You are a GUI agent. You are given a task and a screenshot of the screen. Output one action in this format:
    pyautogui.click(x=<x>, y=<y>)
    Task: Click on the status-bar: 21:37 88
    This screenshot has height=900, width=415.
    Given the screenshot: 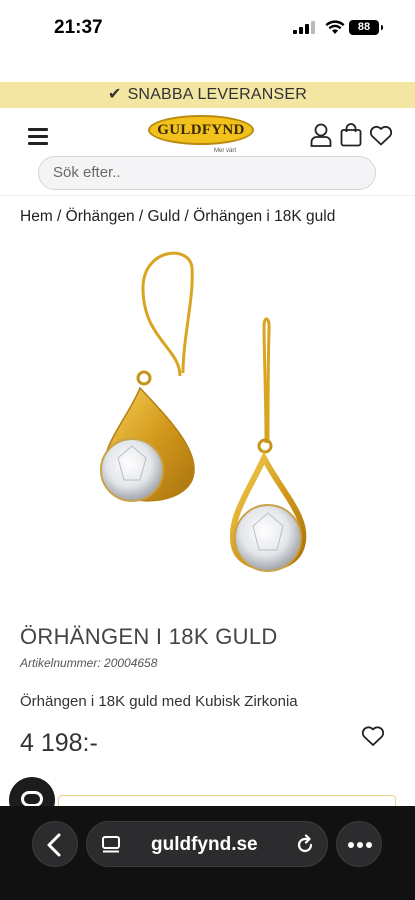 What is the action you would take?
    pyautogui.click(x=207, y=28)
    